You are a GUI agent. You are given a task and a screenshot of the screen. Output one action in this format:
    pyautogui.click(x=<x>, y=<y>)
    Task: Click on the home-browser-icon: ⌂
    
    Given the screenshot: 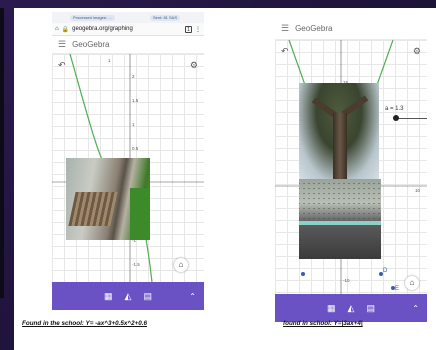 What is the action you would take?
    pyautogui.click(x=57, y=29)
    